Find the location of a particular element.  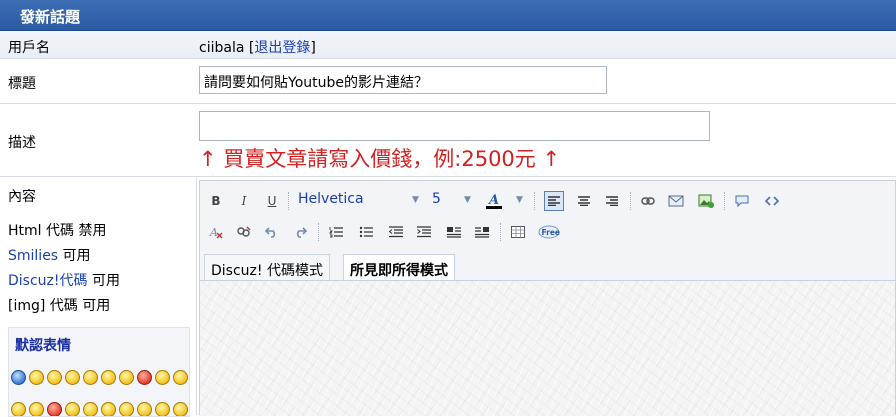

username-text: ciibala is located at coordinates (222, 48).